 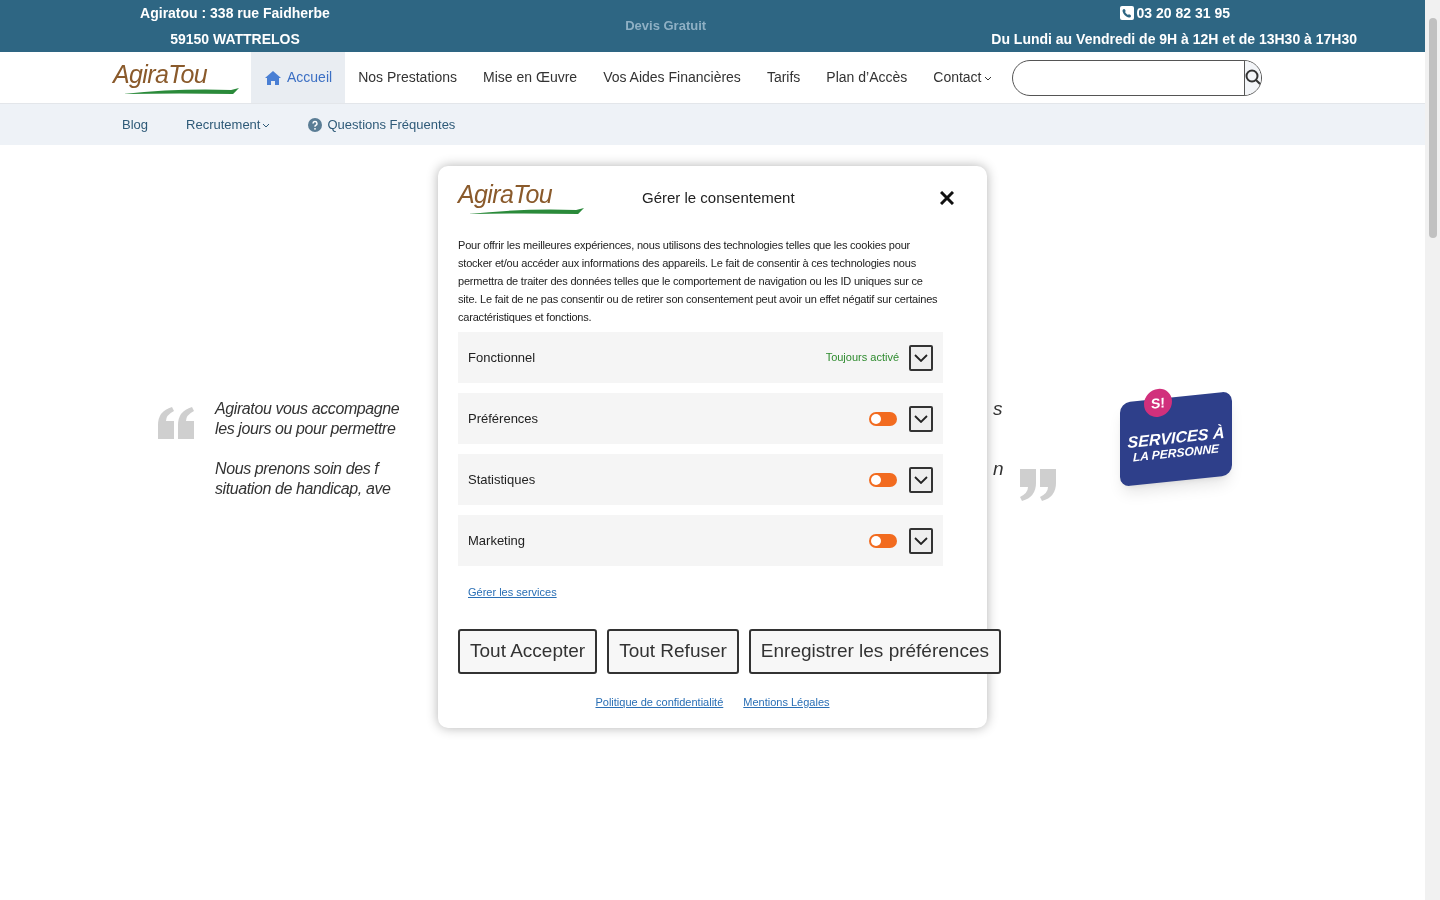 What do you see at coordinates (1432, 450) in the screenshot?
I see `scrollbar` at bounding box center [1432, 450].